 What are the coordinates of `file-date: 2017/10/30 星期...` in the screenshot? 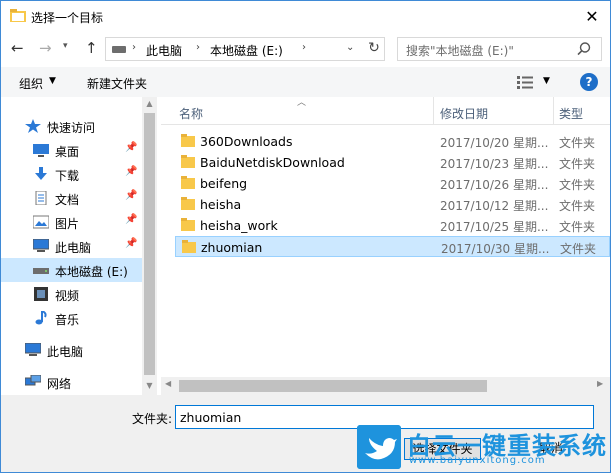 It's located at (495, 249).